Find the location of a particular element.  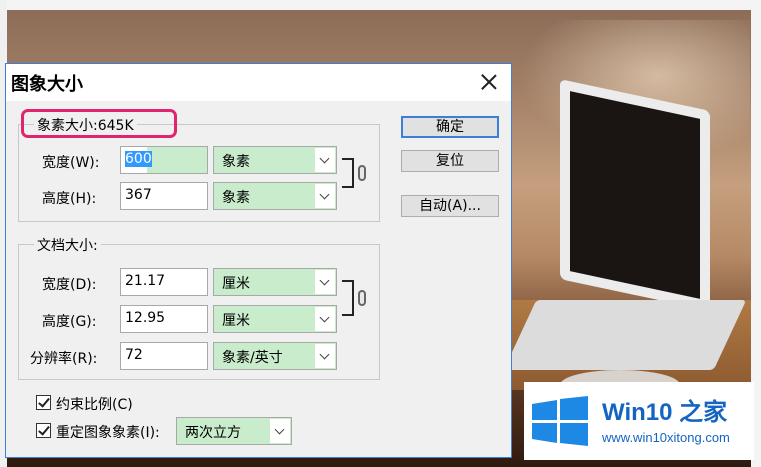

resolution-input: 72 is located at coordinates (164, 356).